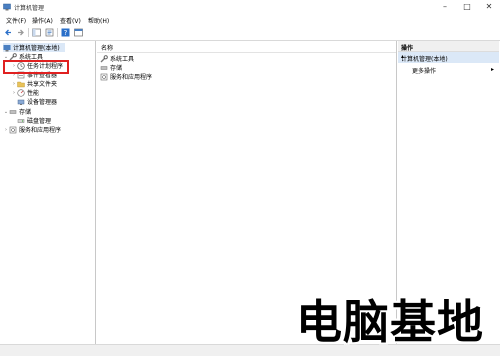 This screenshot has width=500, height=356. What do you see at coordinates (467, 7) in the screenshot?
I see `maximize-button: □` at bounding box center [467, 7].